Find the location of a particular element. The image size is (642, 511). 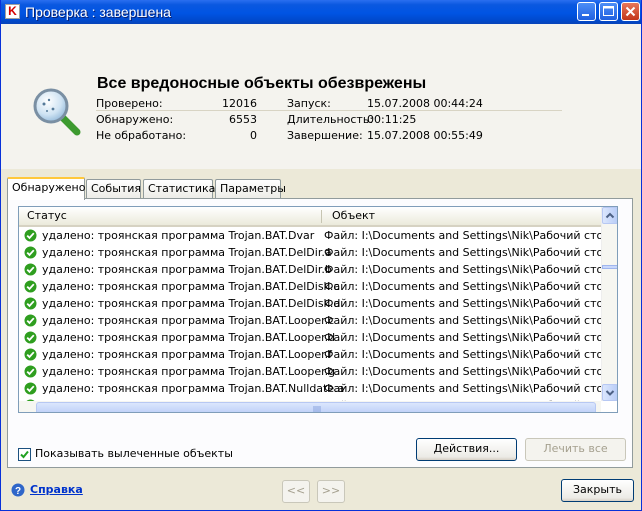

close-icon is located at coordinates (630, 11).